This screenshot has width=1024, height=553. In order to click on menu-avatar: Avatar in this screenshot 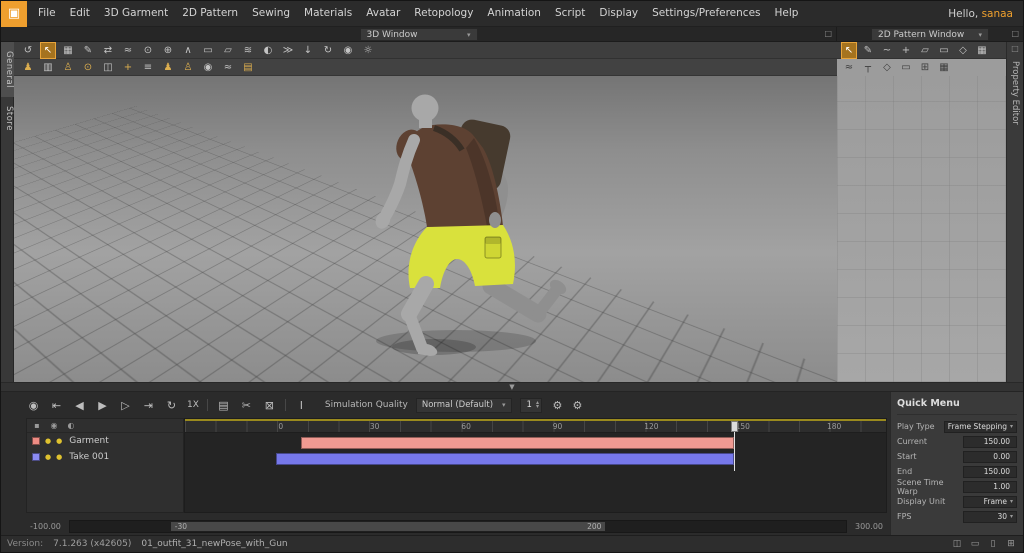, I will do `click(383, 13)`.